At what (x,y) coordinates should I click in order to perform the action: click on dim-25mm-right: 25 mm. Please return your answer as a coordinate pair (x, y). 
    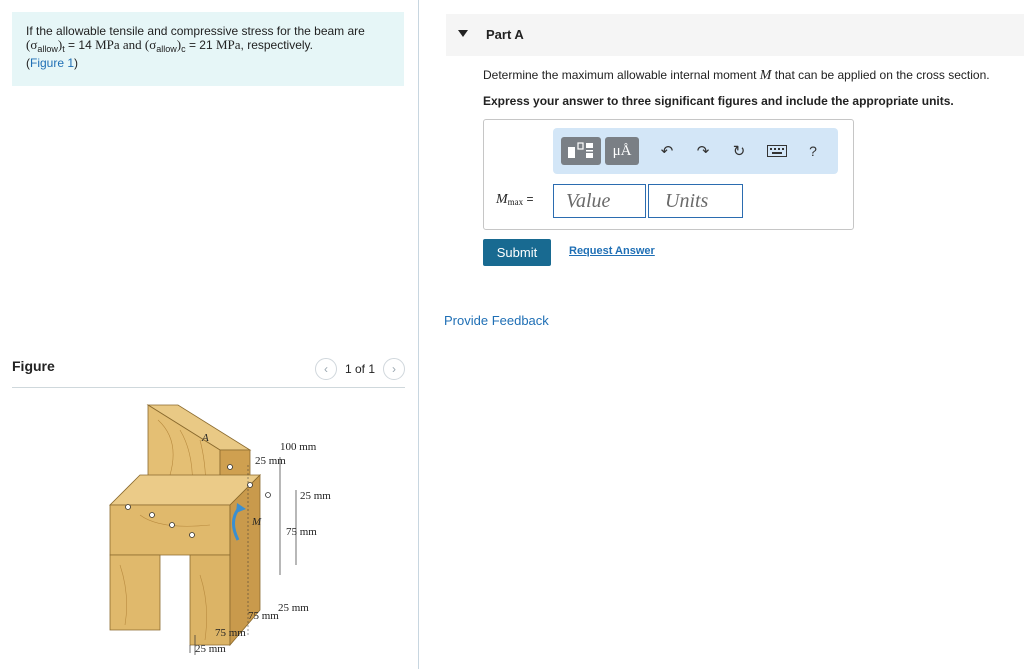
    Looking at the image, I should click on (315, 496).